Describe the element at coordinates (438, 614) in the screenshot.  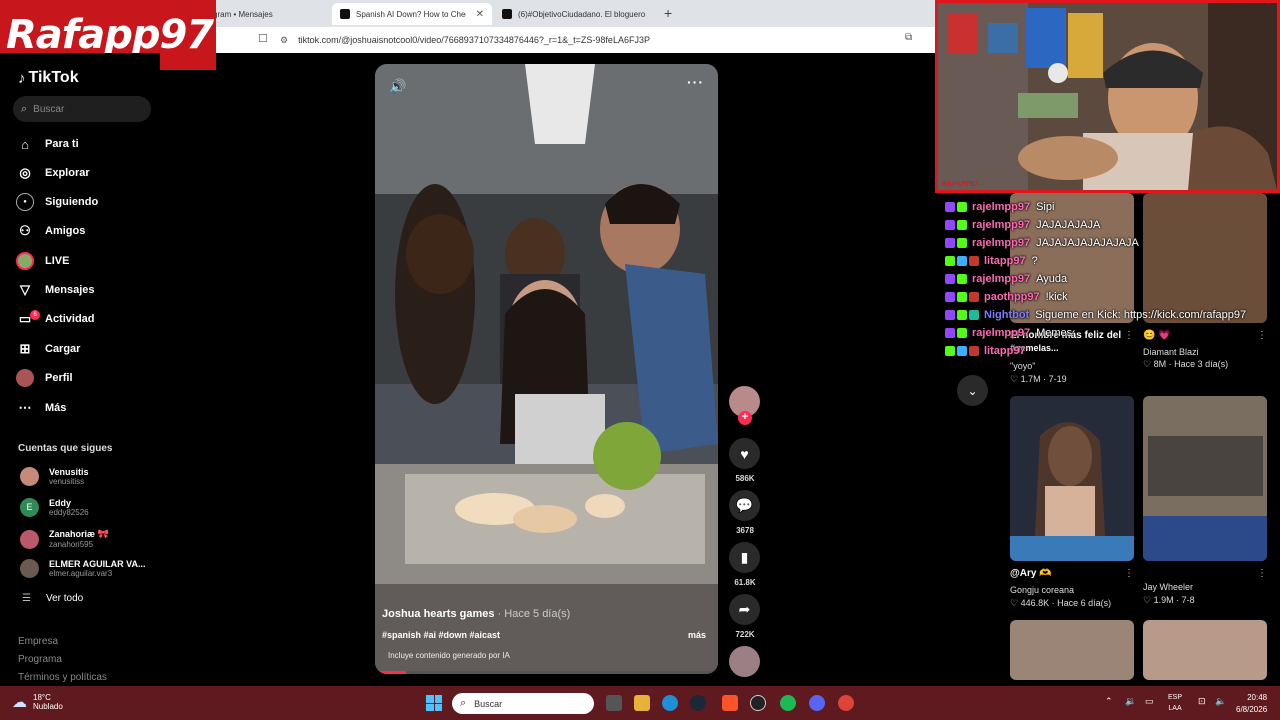
I see `video-author: Joshua hearts games` at that location.